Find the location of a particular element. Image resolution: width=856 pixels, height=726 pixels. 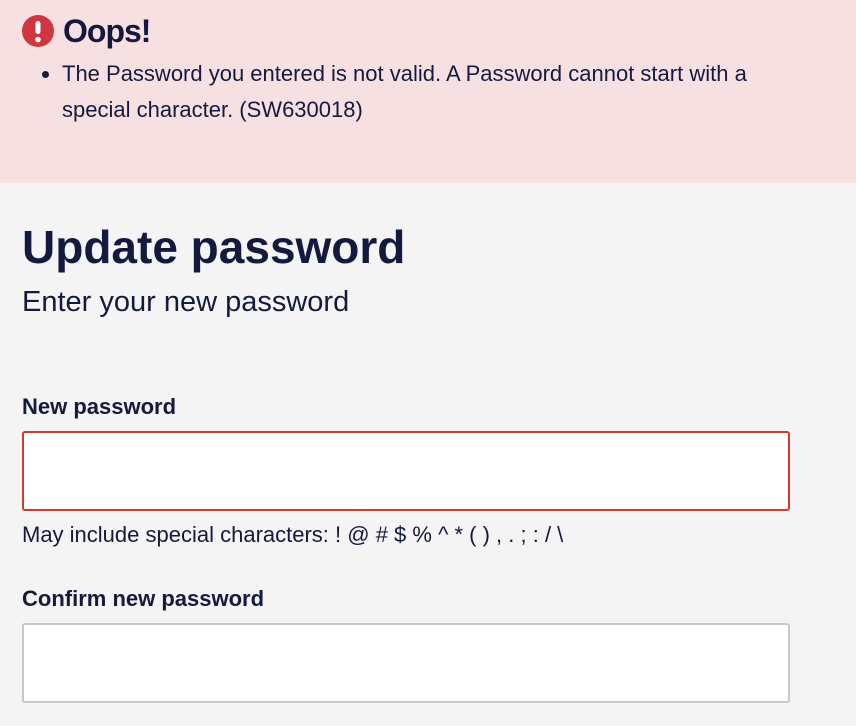

page-subtitle: Enter your new password is located at coordinates (186, 302).